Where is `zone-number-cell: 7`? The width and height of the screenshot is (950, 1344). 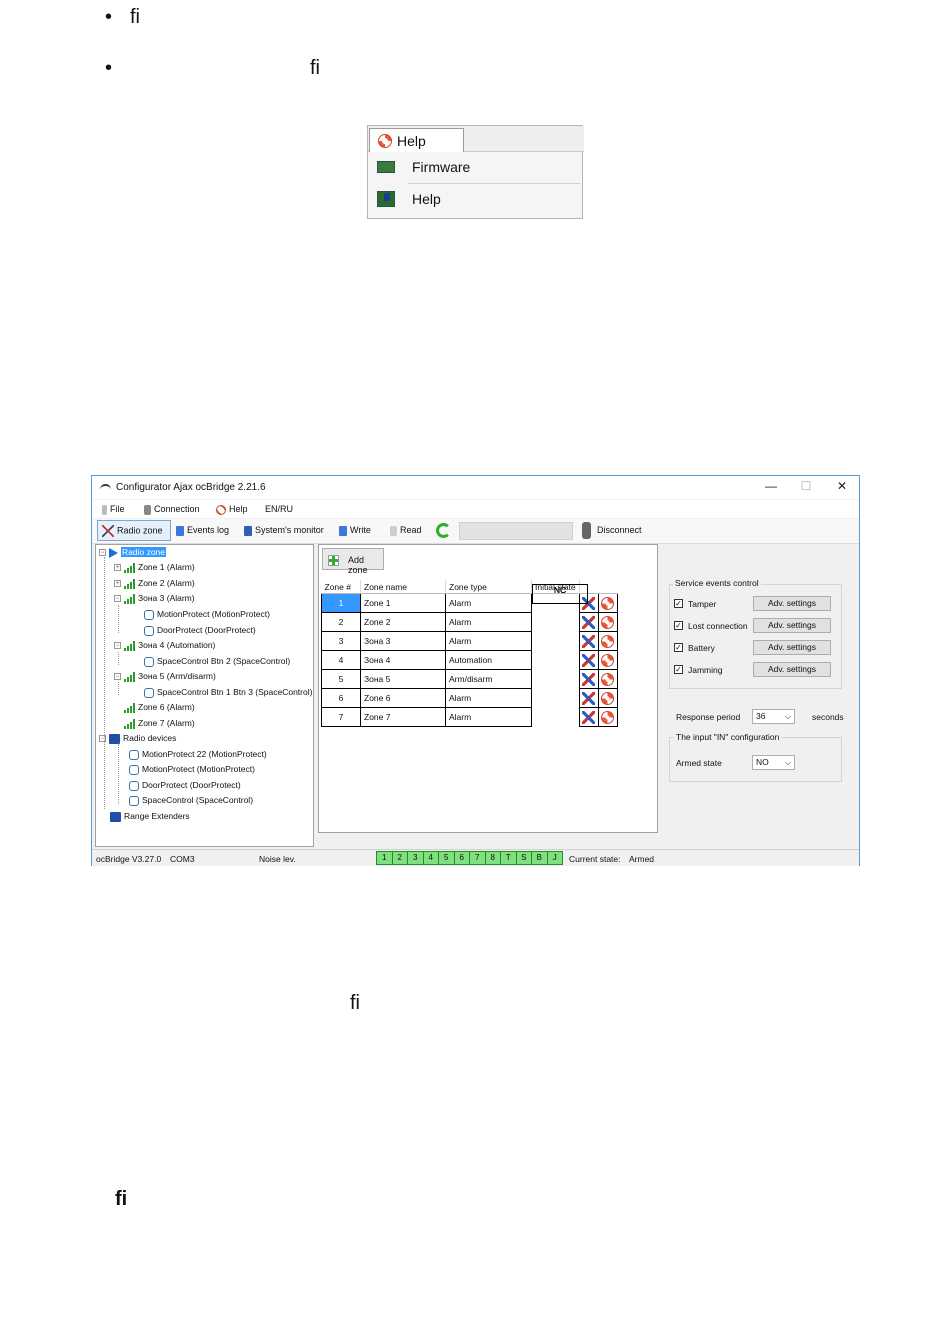 zone-number-cell: 7 is located at coordinates (341, 717).